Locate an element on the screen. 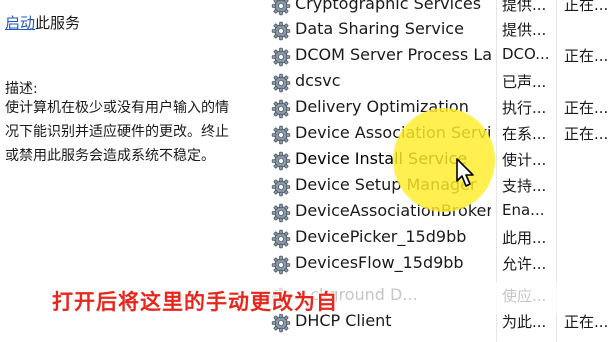 This screenshot has width=608, height=342. service-name: dcsvc is located at coordinates (318, 80).